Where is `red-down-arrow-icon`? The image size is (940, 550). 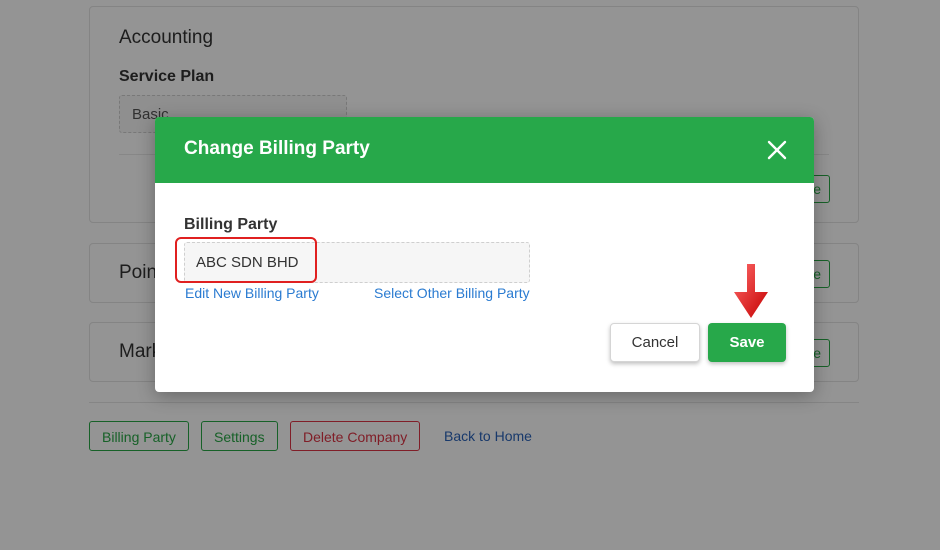 red-down-arrow-icon is located at coordinates (751, 291).